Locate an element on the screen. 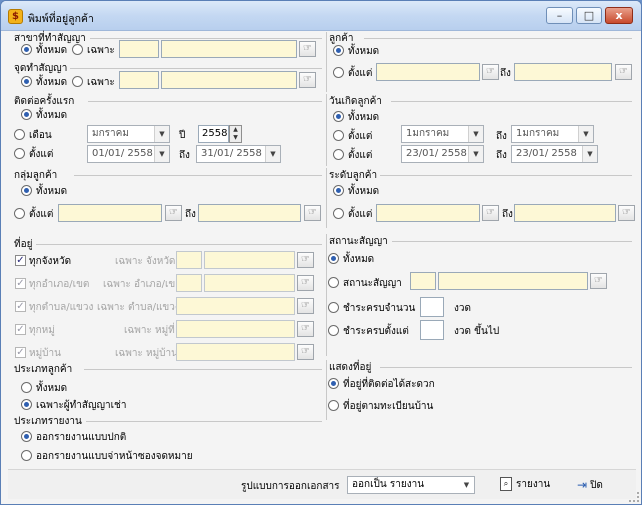 The height and width of the screenshot is (505, 642). customer-range-radio is located at coordinates (338, 72).